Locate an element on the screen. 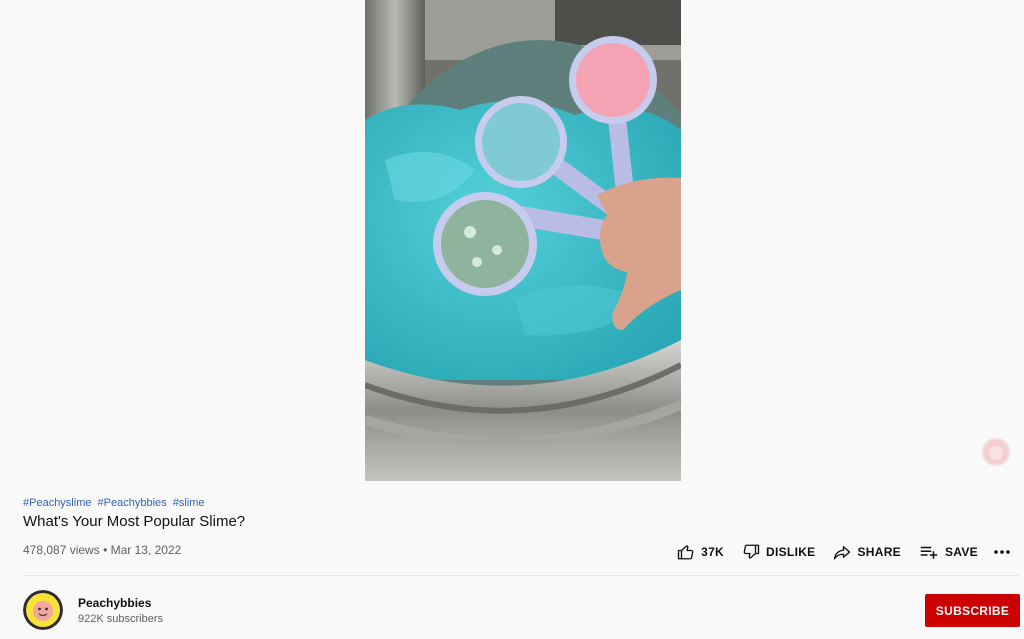  subscriber-count: 922K subscribers is located at coordinates (120, 619).